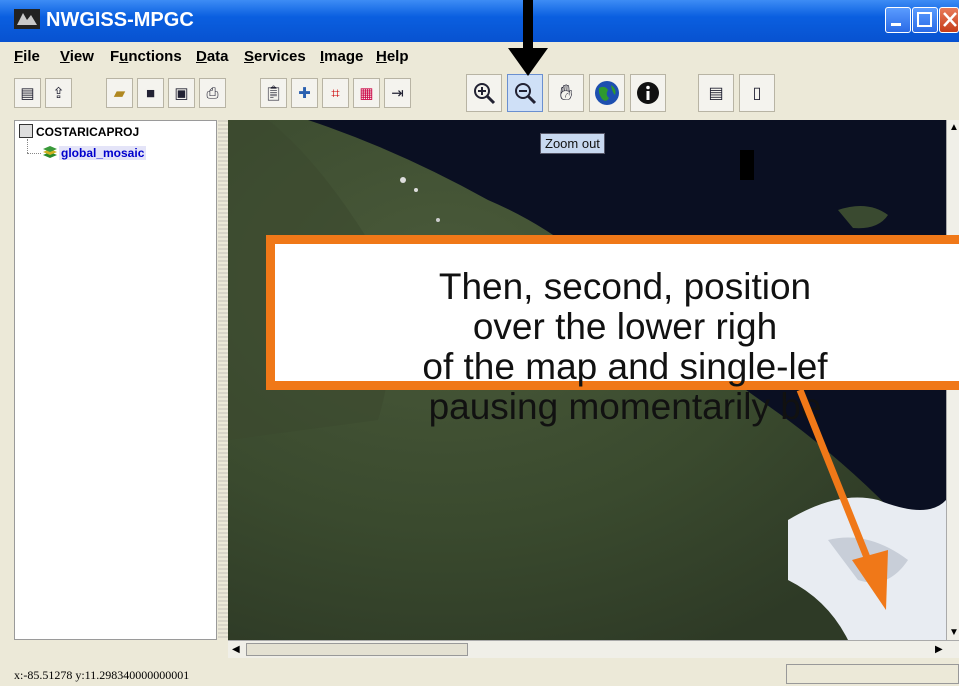 The width and height of the screenshot is (959, 686). Describe the element at coordinates (479, 21) in the screenshot. I see `title-bar: NWGISS-MPGC` at that location.